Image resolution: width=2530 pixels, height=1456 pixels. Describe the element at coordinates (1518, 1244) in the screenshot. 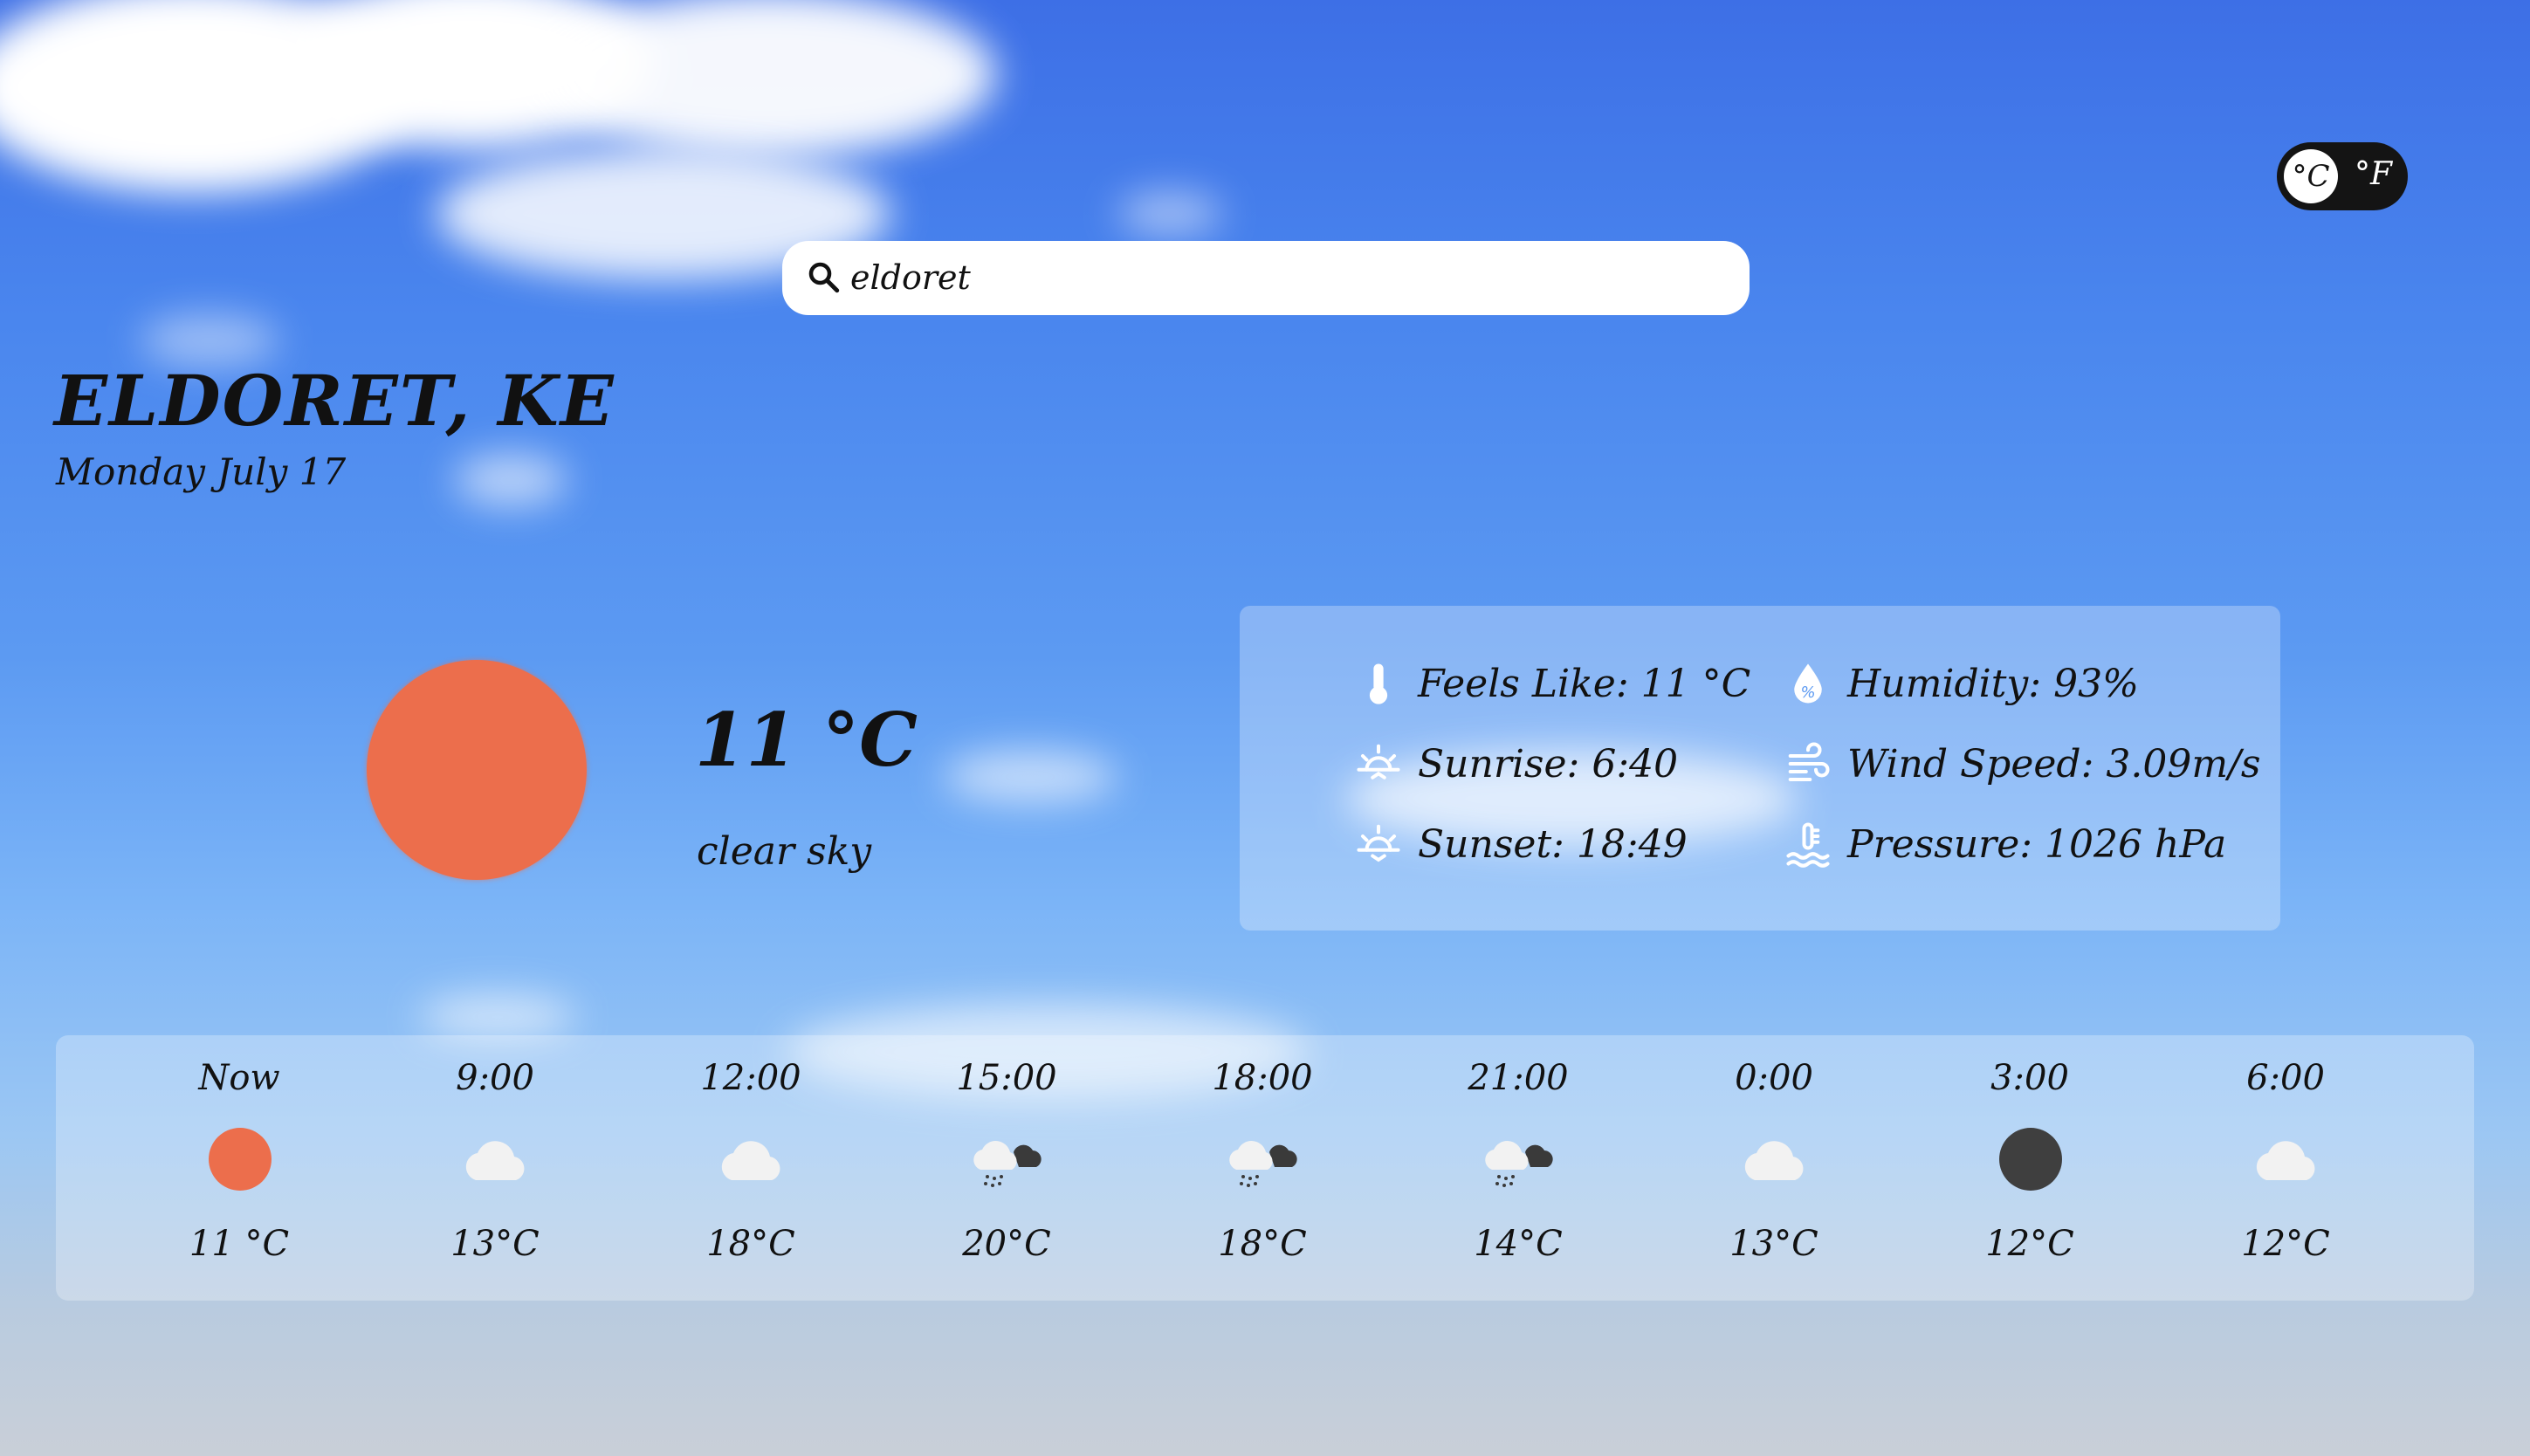

I see `forecast-temperature: 14°C` at that location.